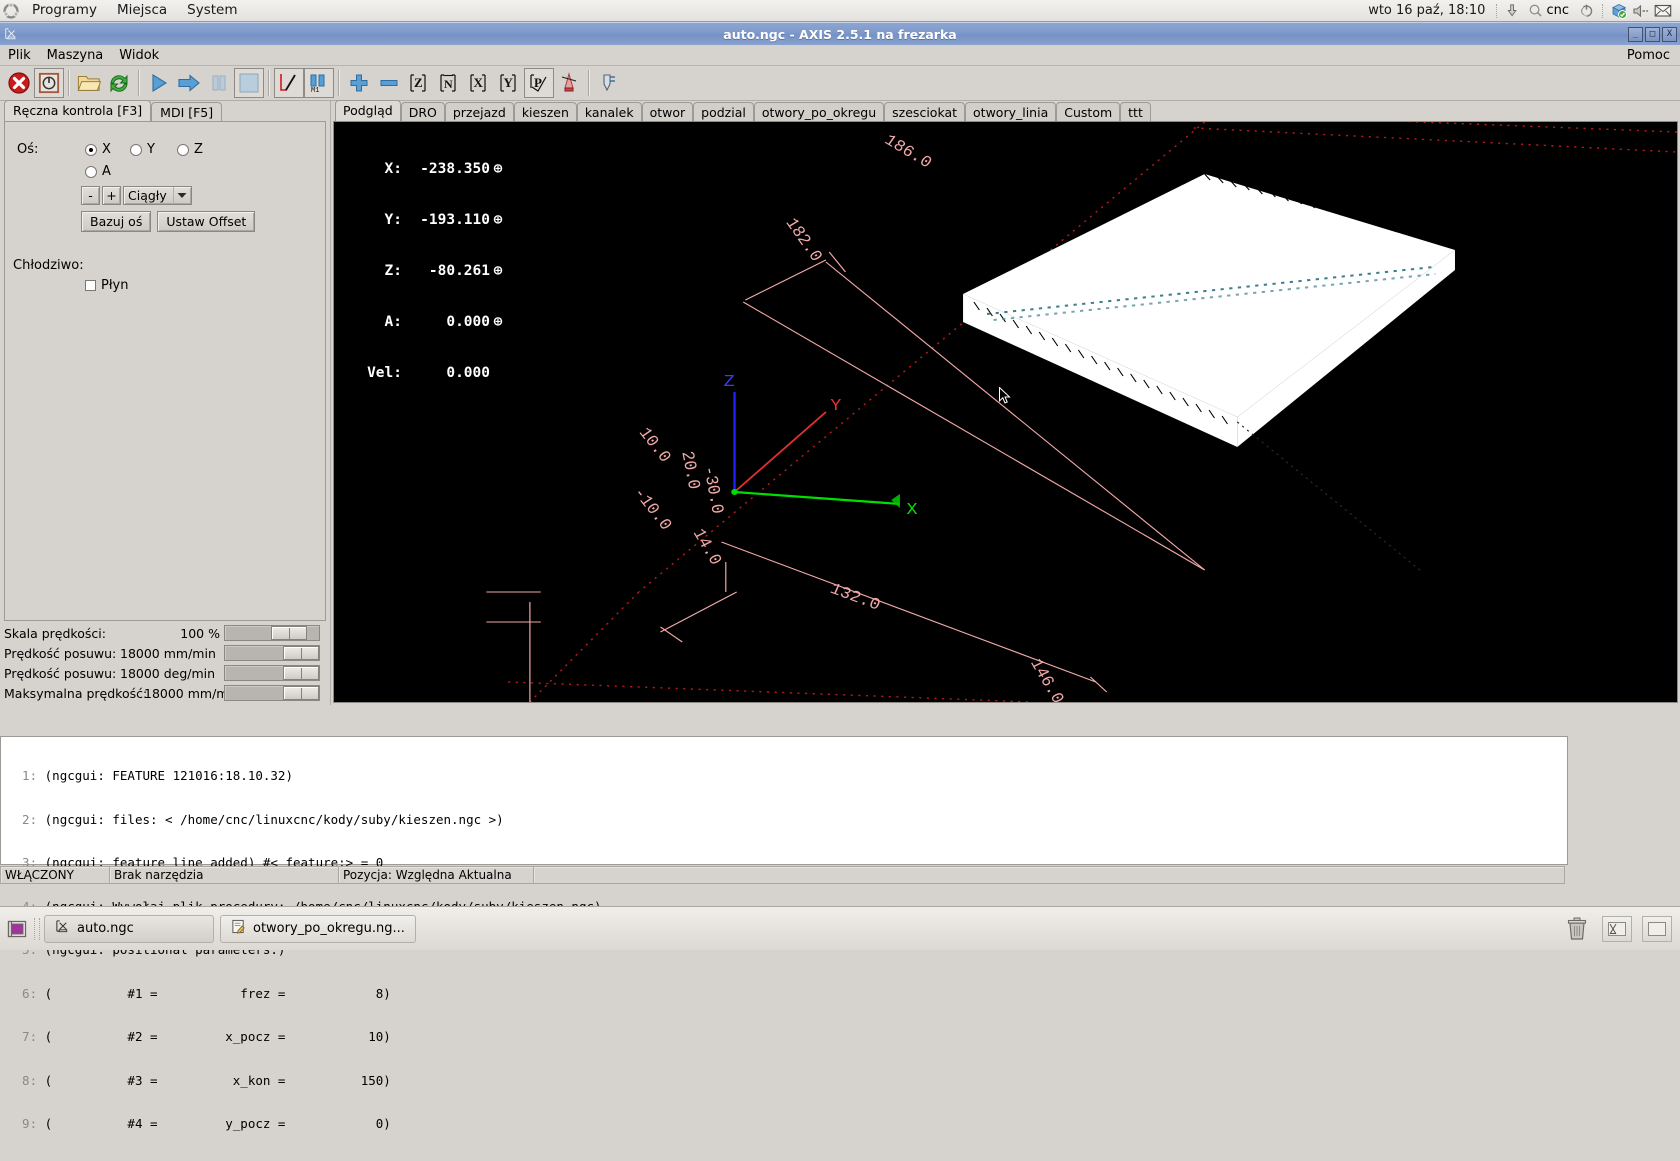 The height and width of the screenshot is (1161, 1680). Describe the element at coordinates (206, 221) in the screenshot. I see `set-offset-button: Ustaw Offset` at that location.